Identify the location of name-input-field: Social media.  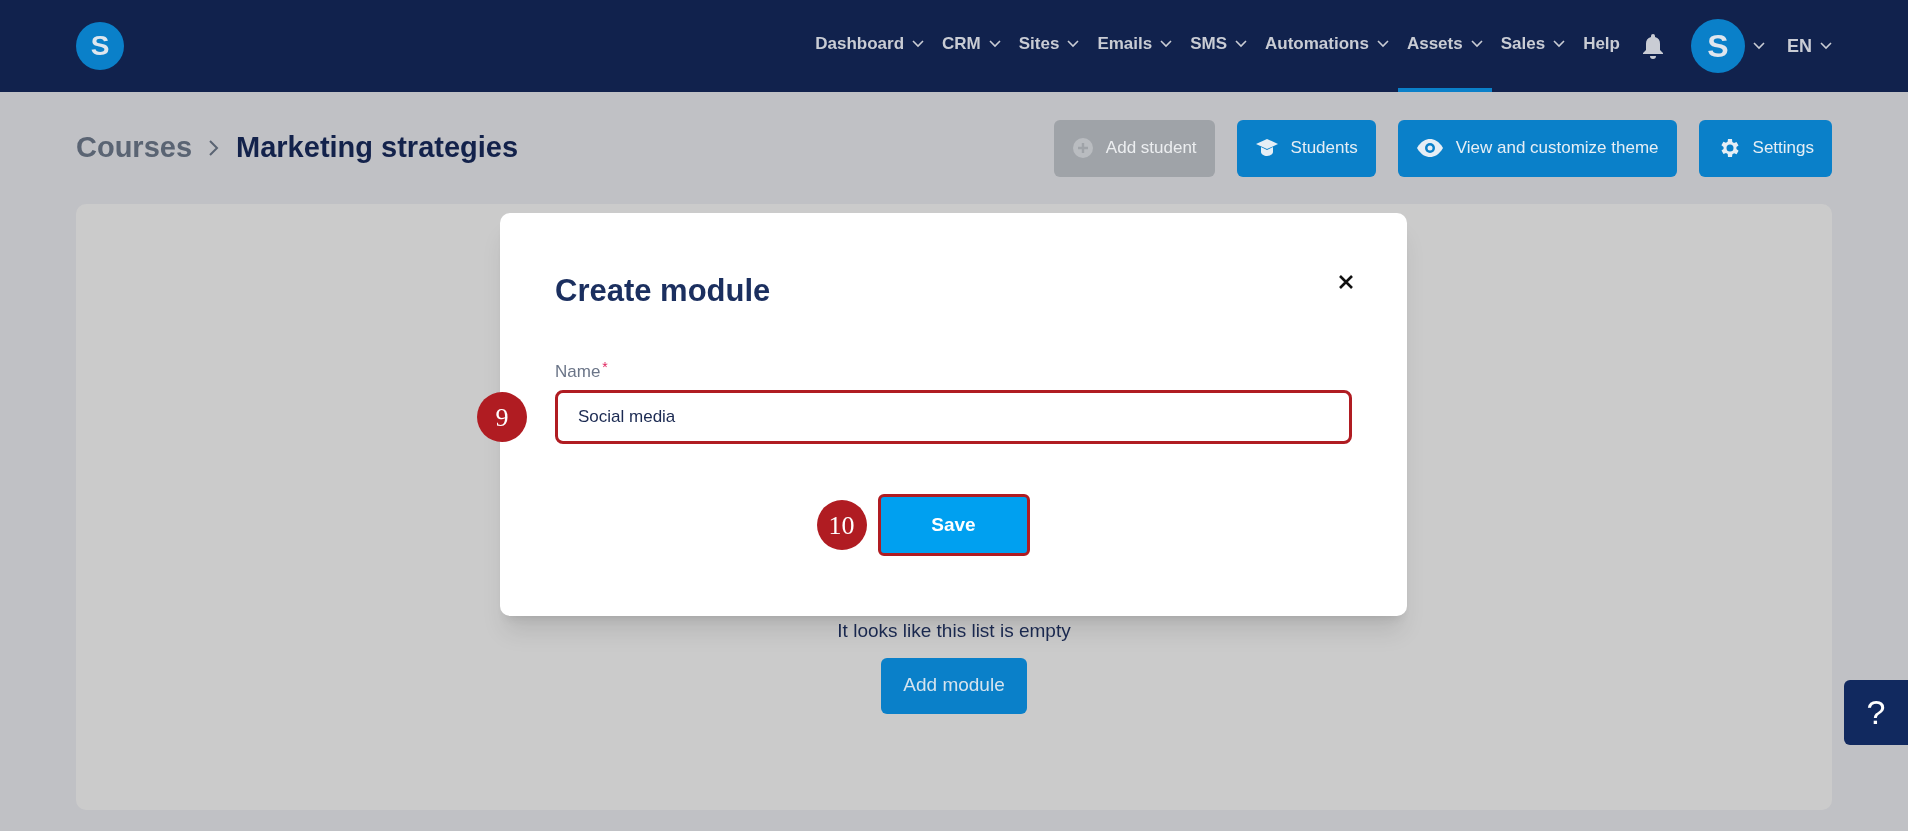
(953, 417).